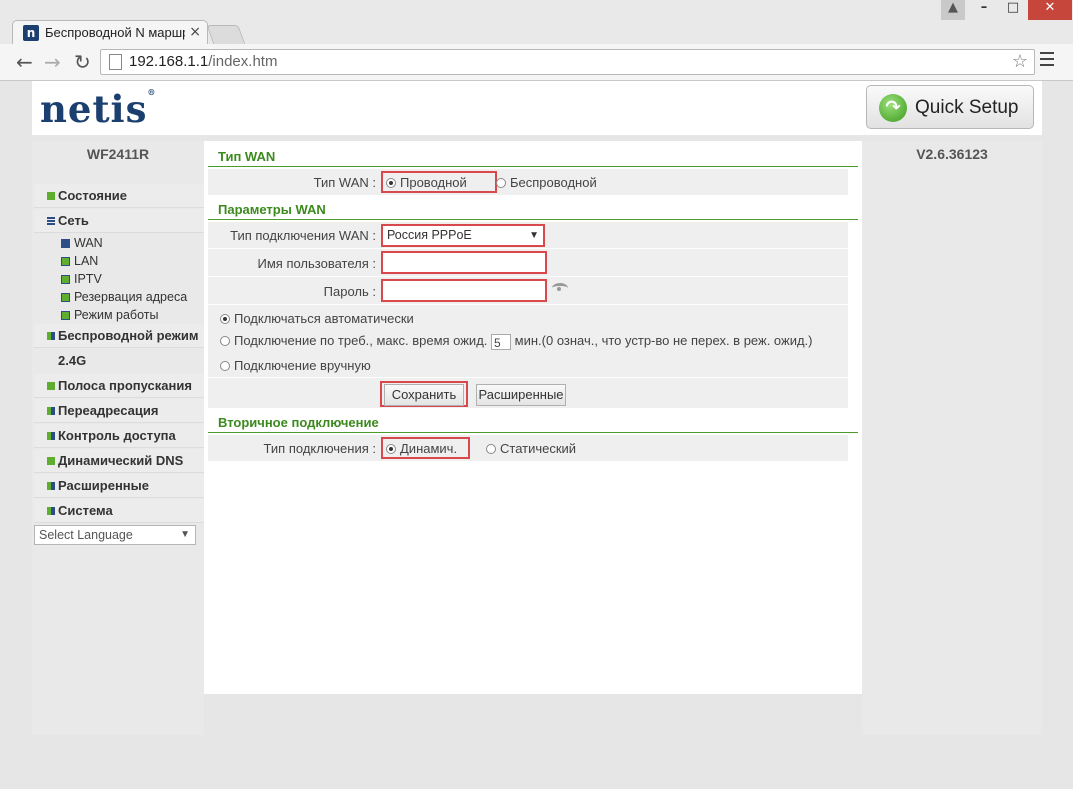  What do you see at coordinates (123, 297) in the screenshot?
I see `sidebar-subitem-address-reservation: Резервация адреса` at bounding box center [123, 297].